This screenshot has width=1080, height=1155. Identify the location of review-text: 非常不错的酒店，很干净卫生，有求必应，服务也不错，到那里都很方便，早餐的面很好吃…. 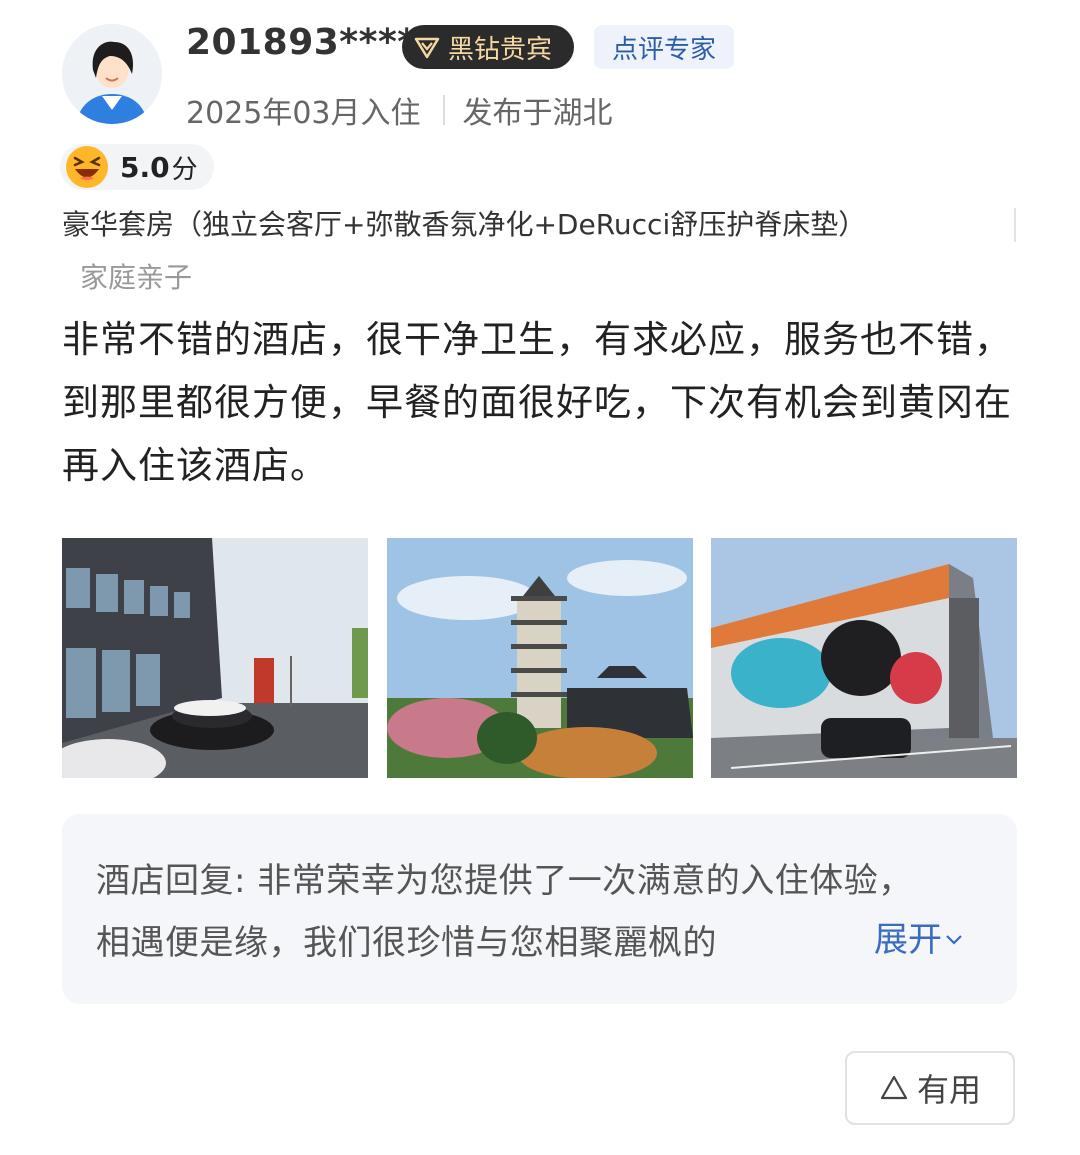
(537, 402).